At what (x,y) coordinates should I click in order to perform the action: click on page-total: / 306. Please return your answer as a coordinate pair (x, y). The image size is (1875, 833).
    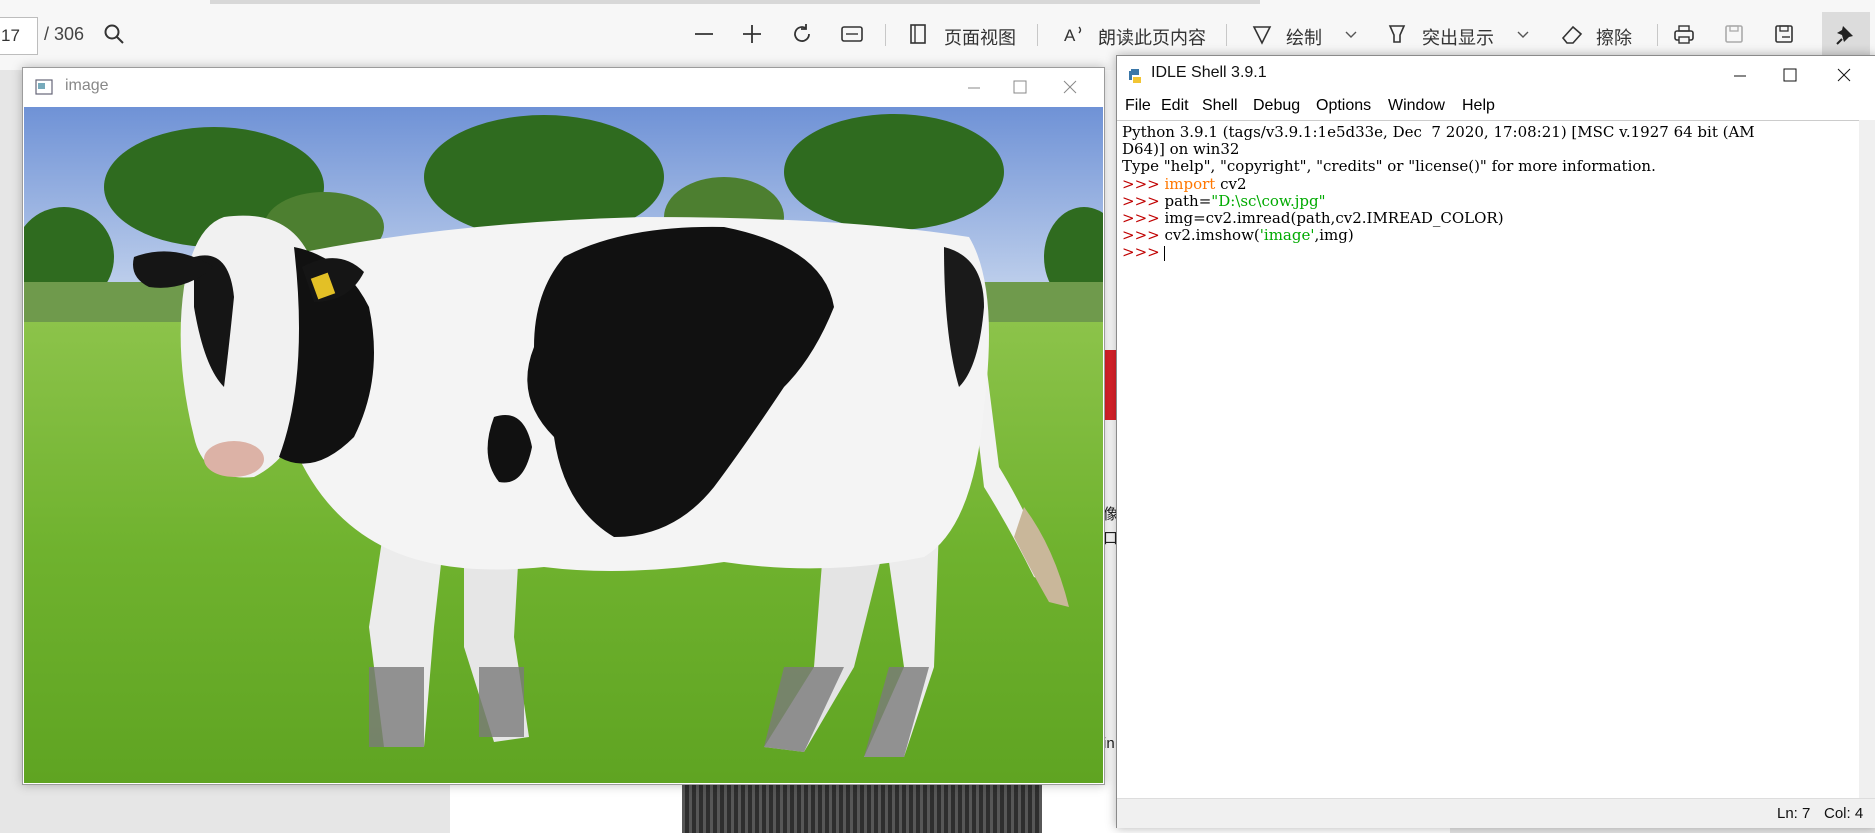
    Looking at the image, I should click on (64, 34).